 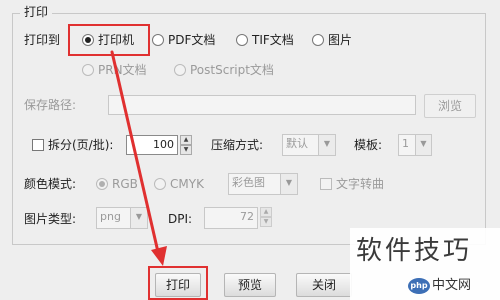 I want to click on watermark-site-name: 中文网, so click(x=452, y=285).